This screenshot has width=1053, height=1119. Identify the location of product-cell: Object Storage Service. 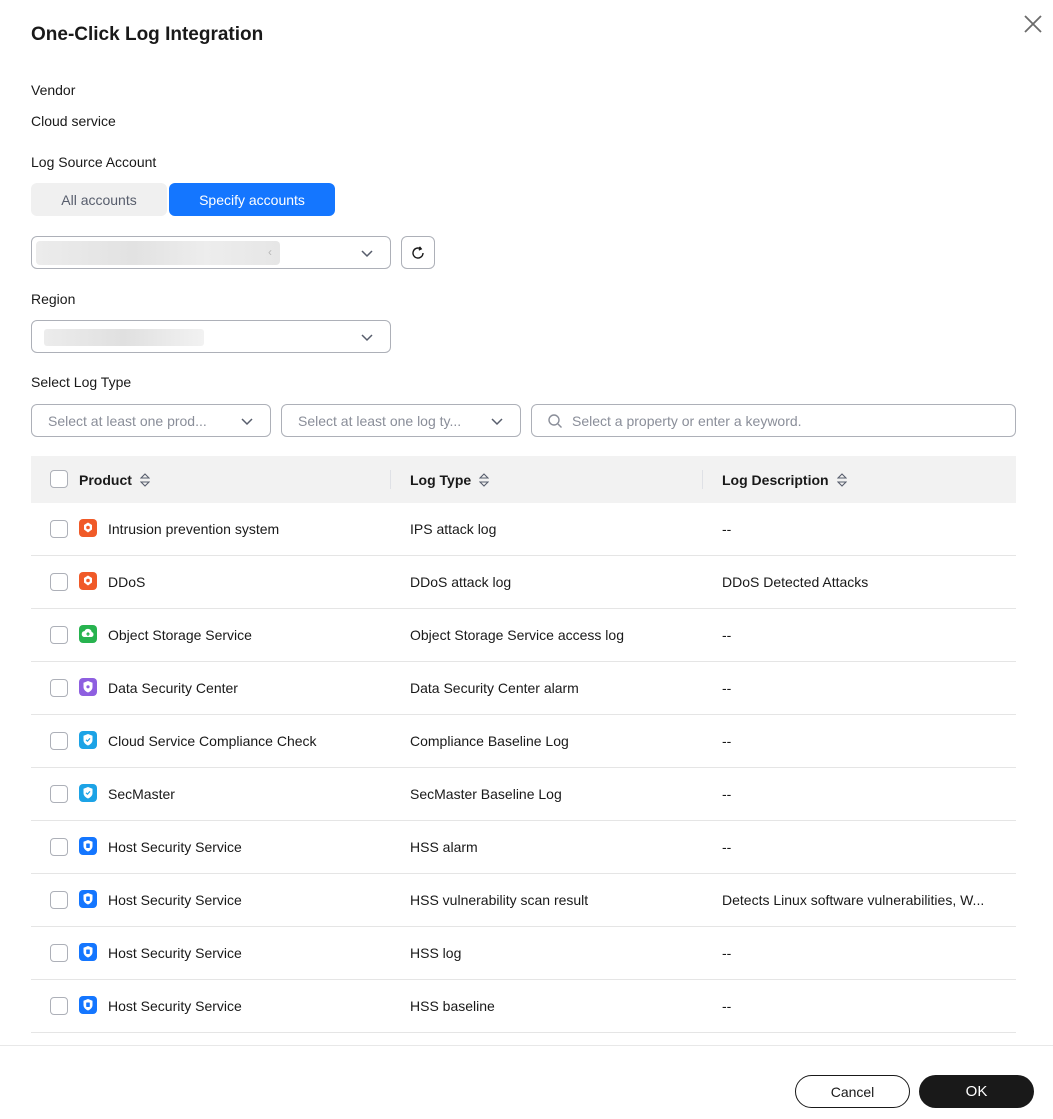
(180, 635).